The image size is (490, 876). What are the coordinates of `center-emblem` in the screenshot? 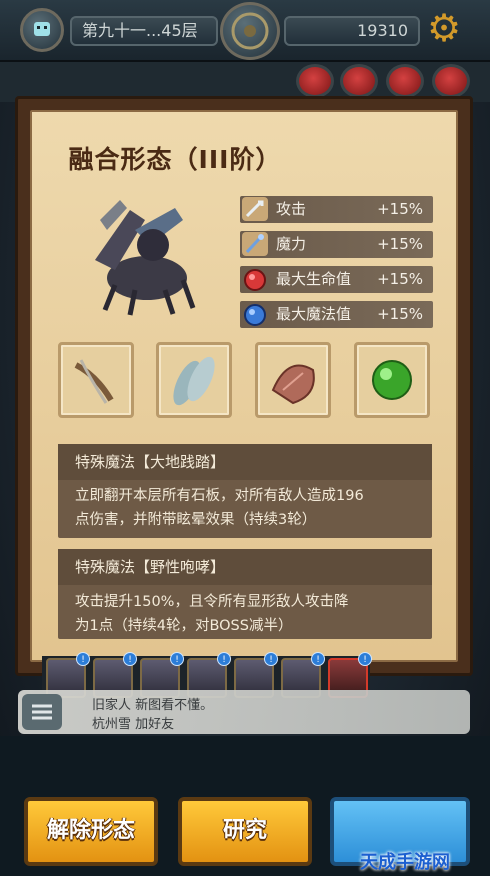 It's located at (250, 31).